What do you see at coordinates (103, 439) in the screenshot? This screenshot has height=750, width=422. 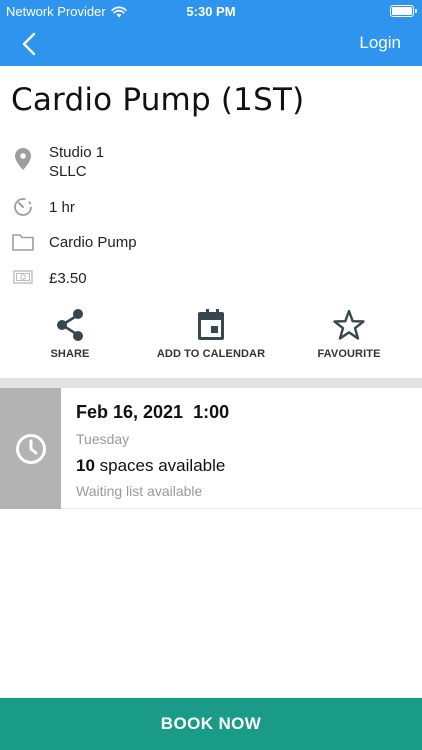 I see `session-day: Tuesday` at bounding box center [103, 439].